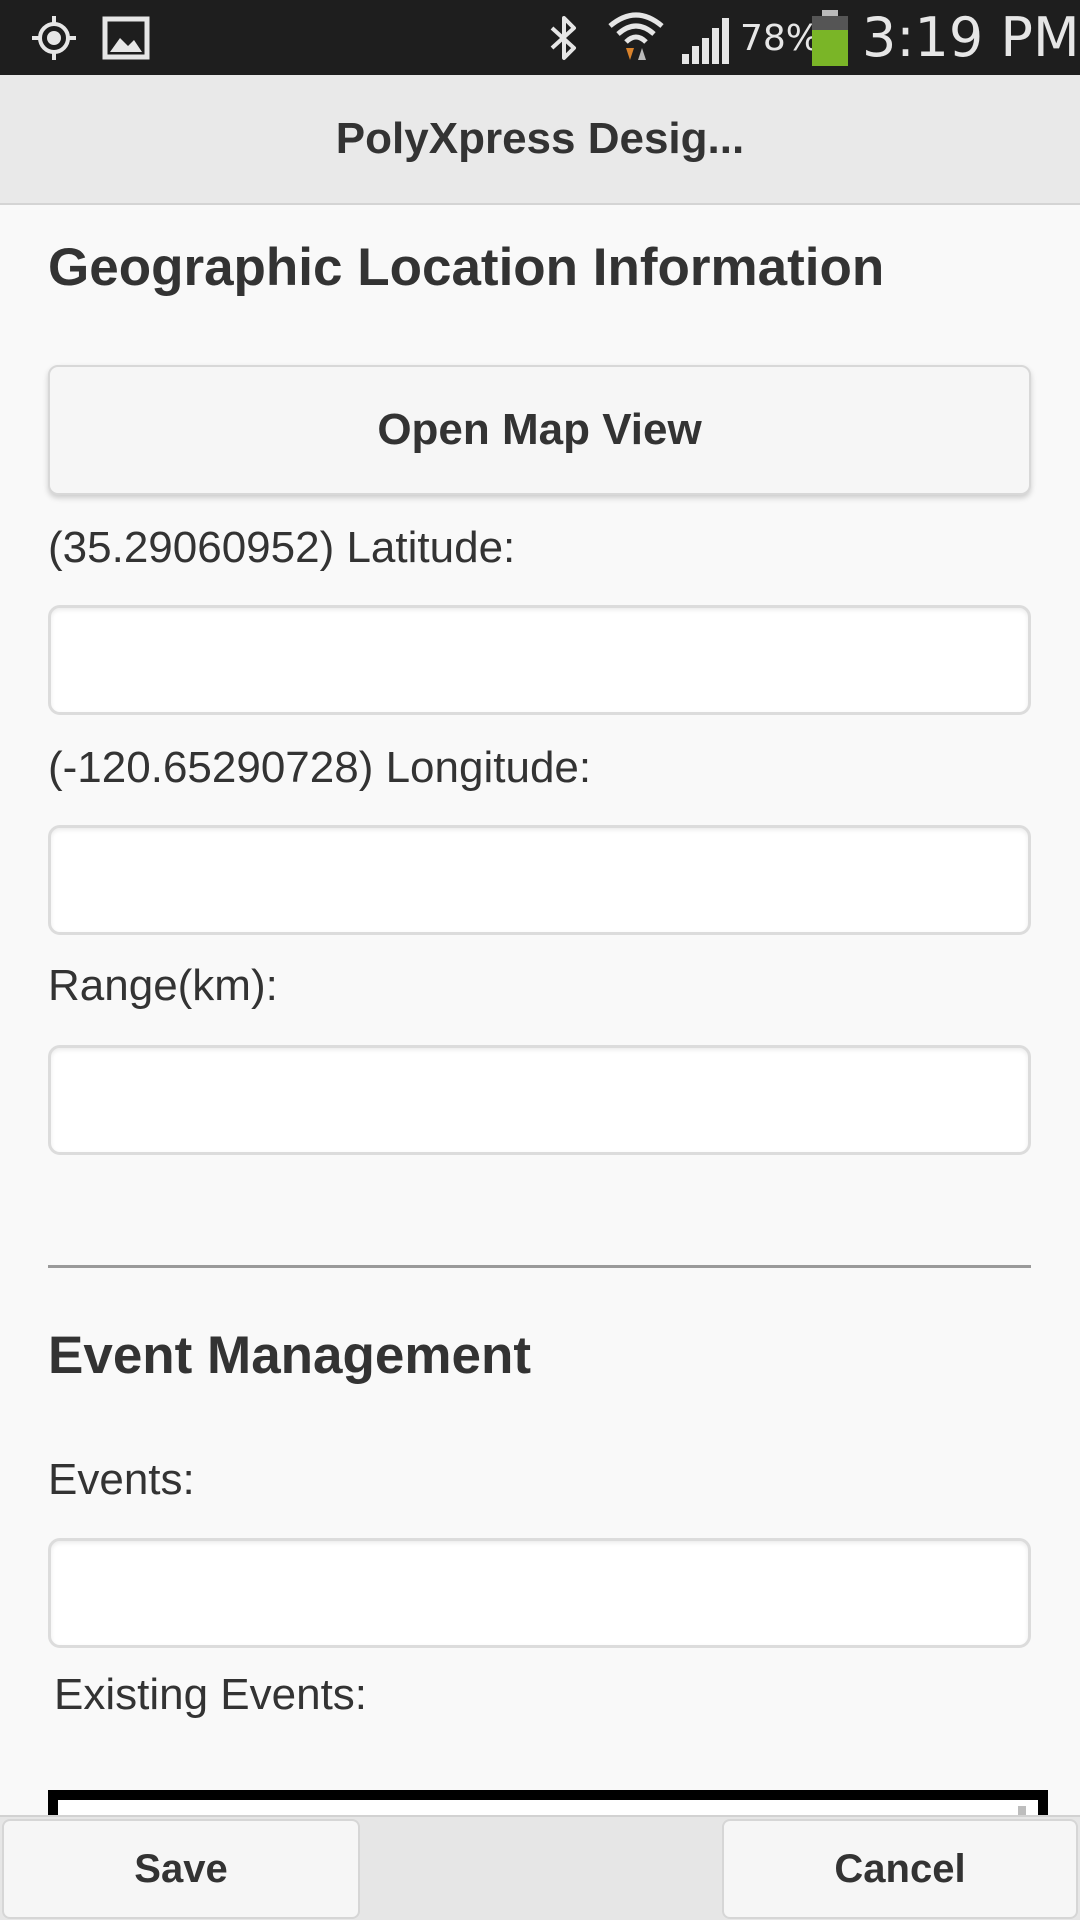 This screenshot has height=1920, width=1080. Describe the element at coordinates (211, 1694) in the screenshot. I see `existing-events-label: Existing Events:` at that location.